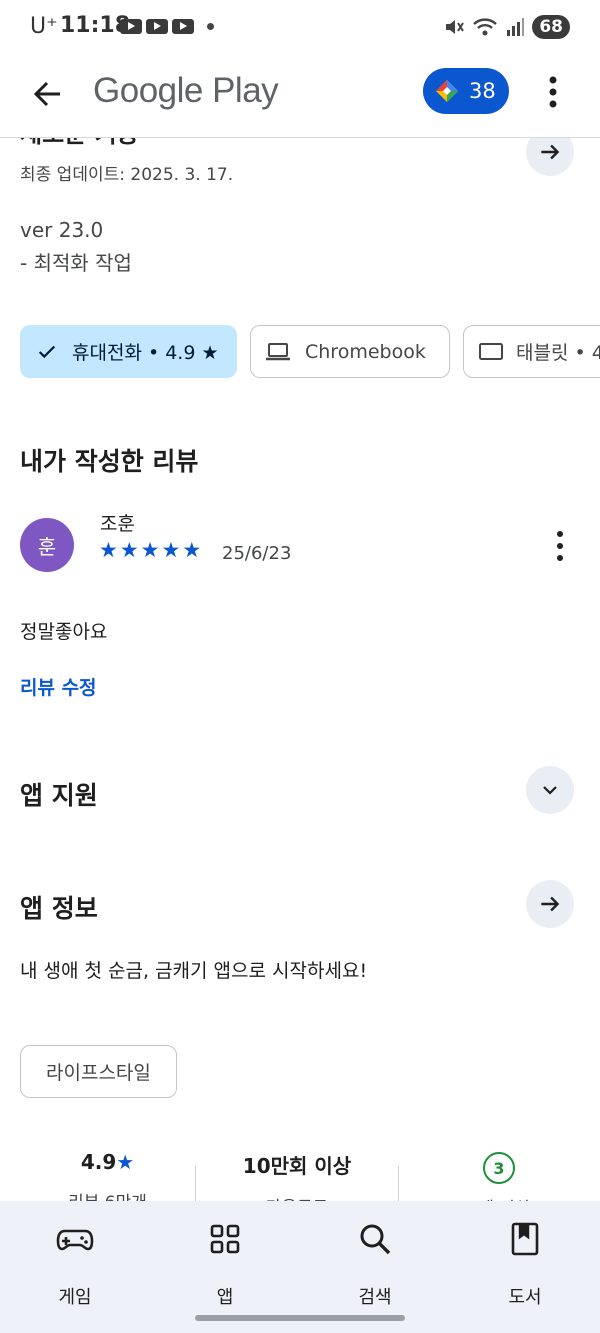 The image size is (600, 1333). What do you see at coordinates (75, 1264) in the screenshot?
I see `nav-item-games: 게임` at bounding box center [75, 1264].